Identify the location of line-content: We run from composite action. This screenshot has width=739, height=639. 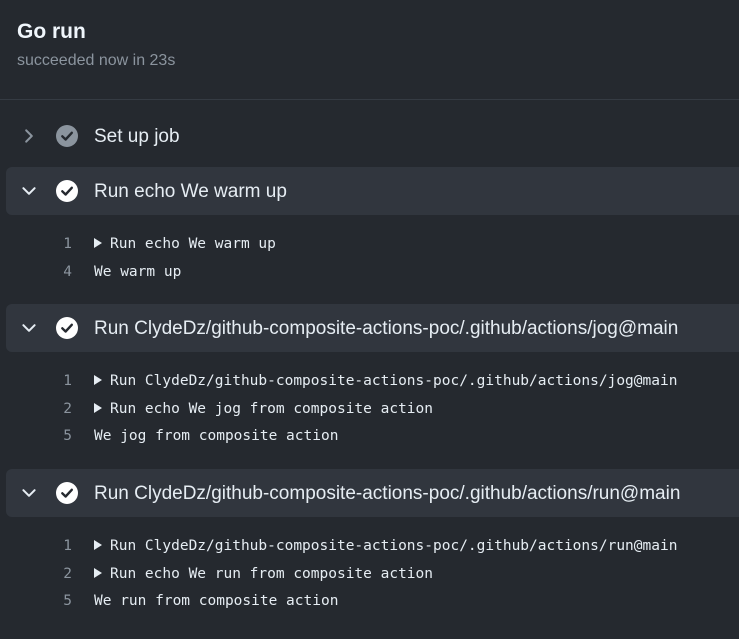
(216, 601).